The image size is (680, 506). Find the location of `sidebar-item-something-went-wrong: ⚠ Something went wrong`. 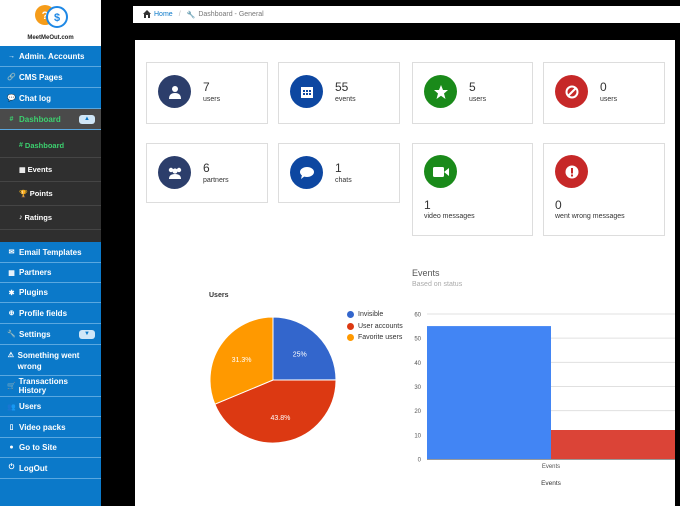

sidebar-item-something-went-wrong: ⚠ Something went wrong is located at coordinates (50, 360).